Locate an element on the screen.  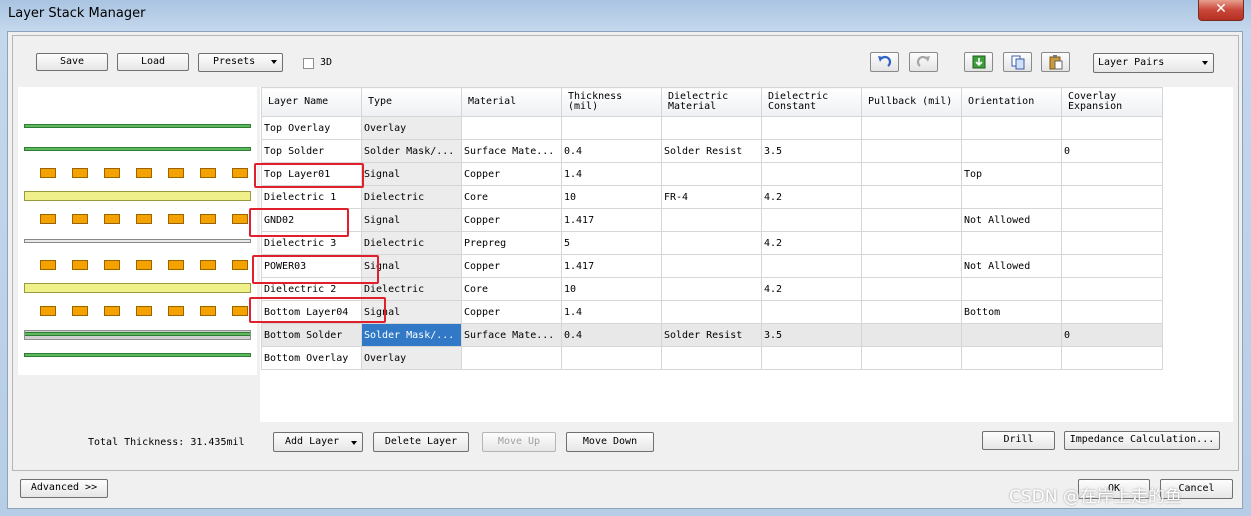
column-header: Material is located at coordinates (511, 102).